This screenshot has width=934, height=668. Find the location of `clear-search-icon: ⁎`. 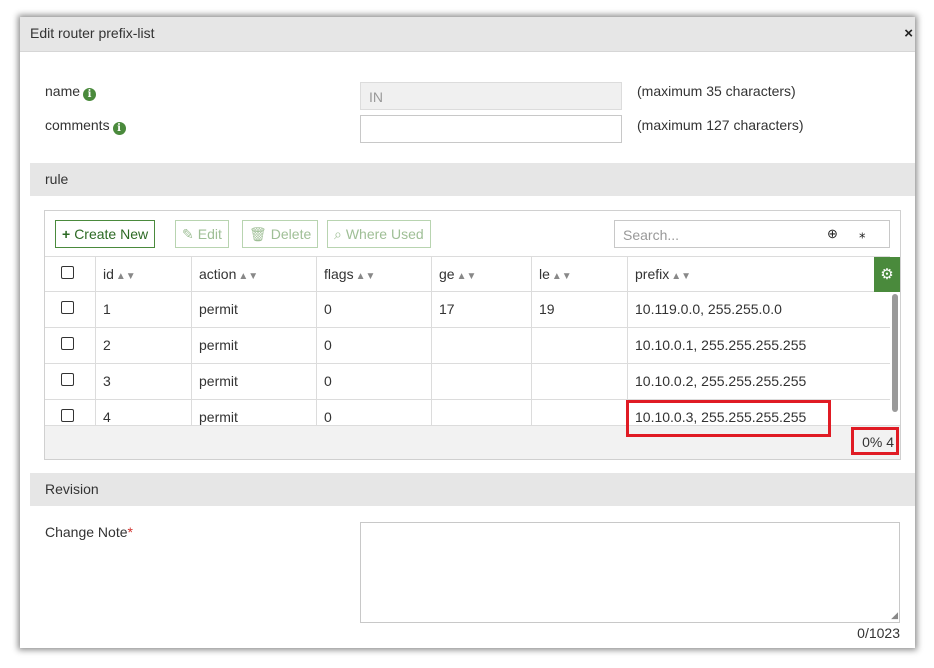

clear-search-icon: ⁎ is located at coordinates (862, 234).